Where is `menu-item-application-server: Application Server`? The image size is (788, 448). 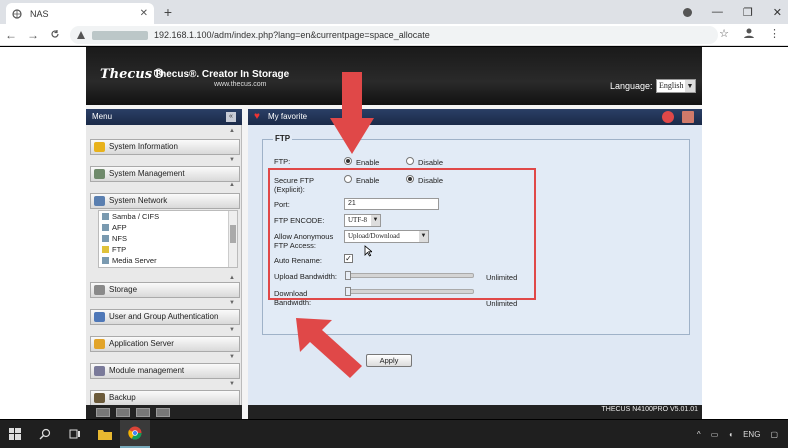 menu-item-application-server: Application Server is located at coordinates (165, 344).